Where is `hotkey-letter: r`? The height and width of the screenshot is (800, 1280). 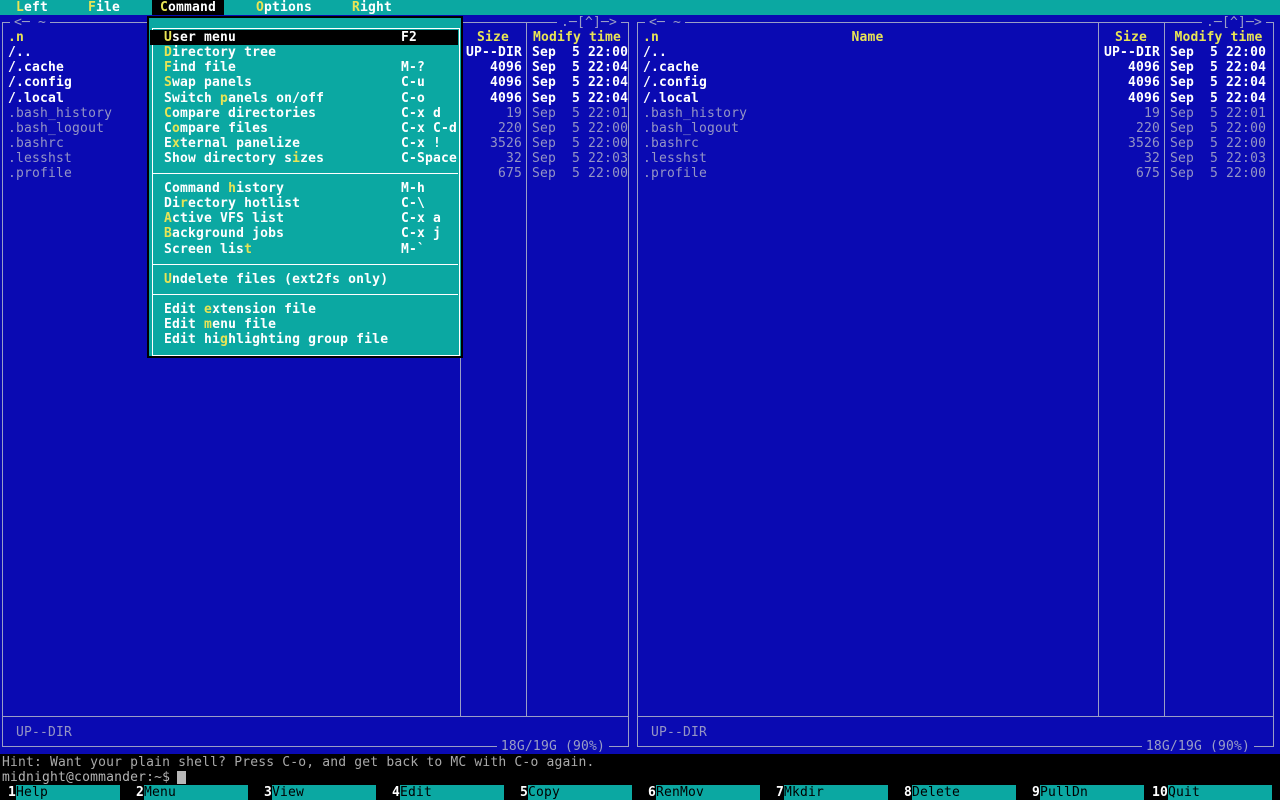
hotkey-letter: r is located at coordinates (184, 203).